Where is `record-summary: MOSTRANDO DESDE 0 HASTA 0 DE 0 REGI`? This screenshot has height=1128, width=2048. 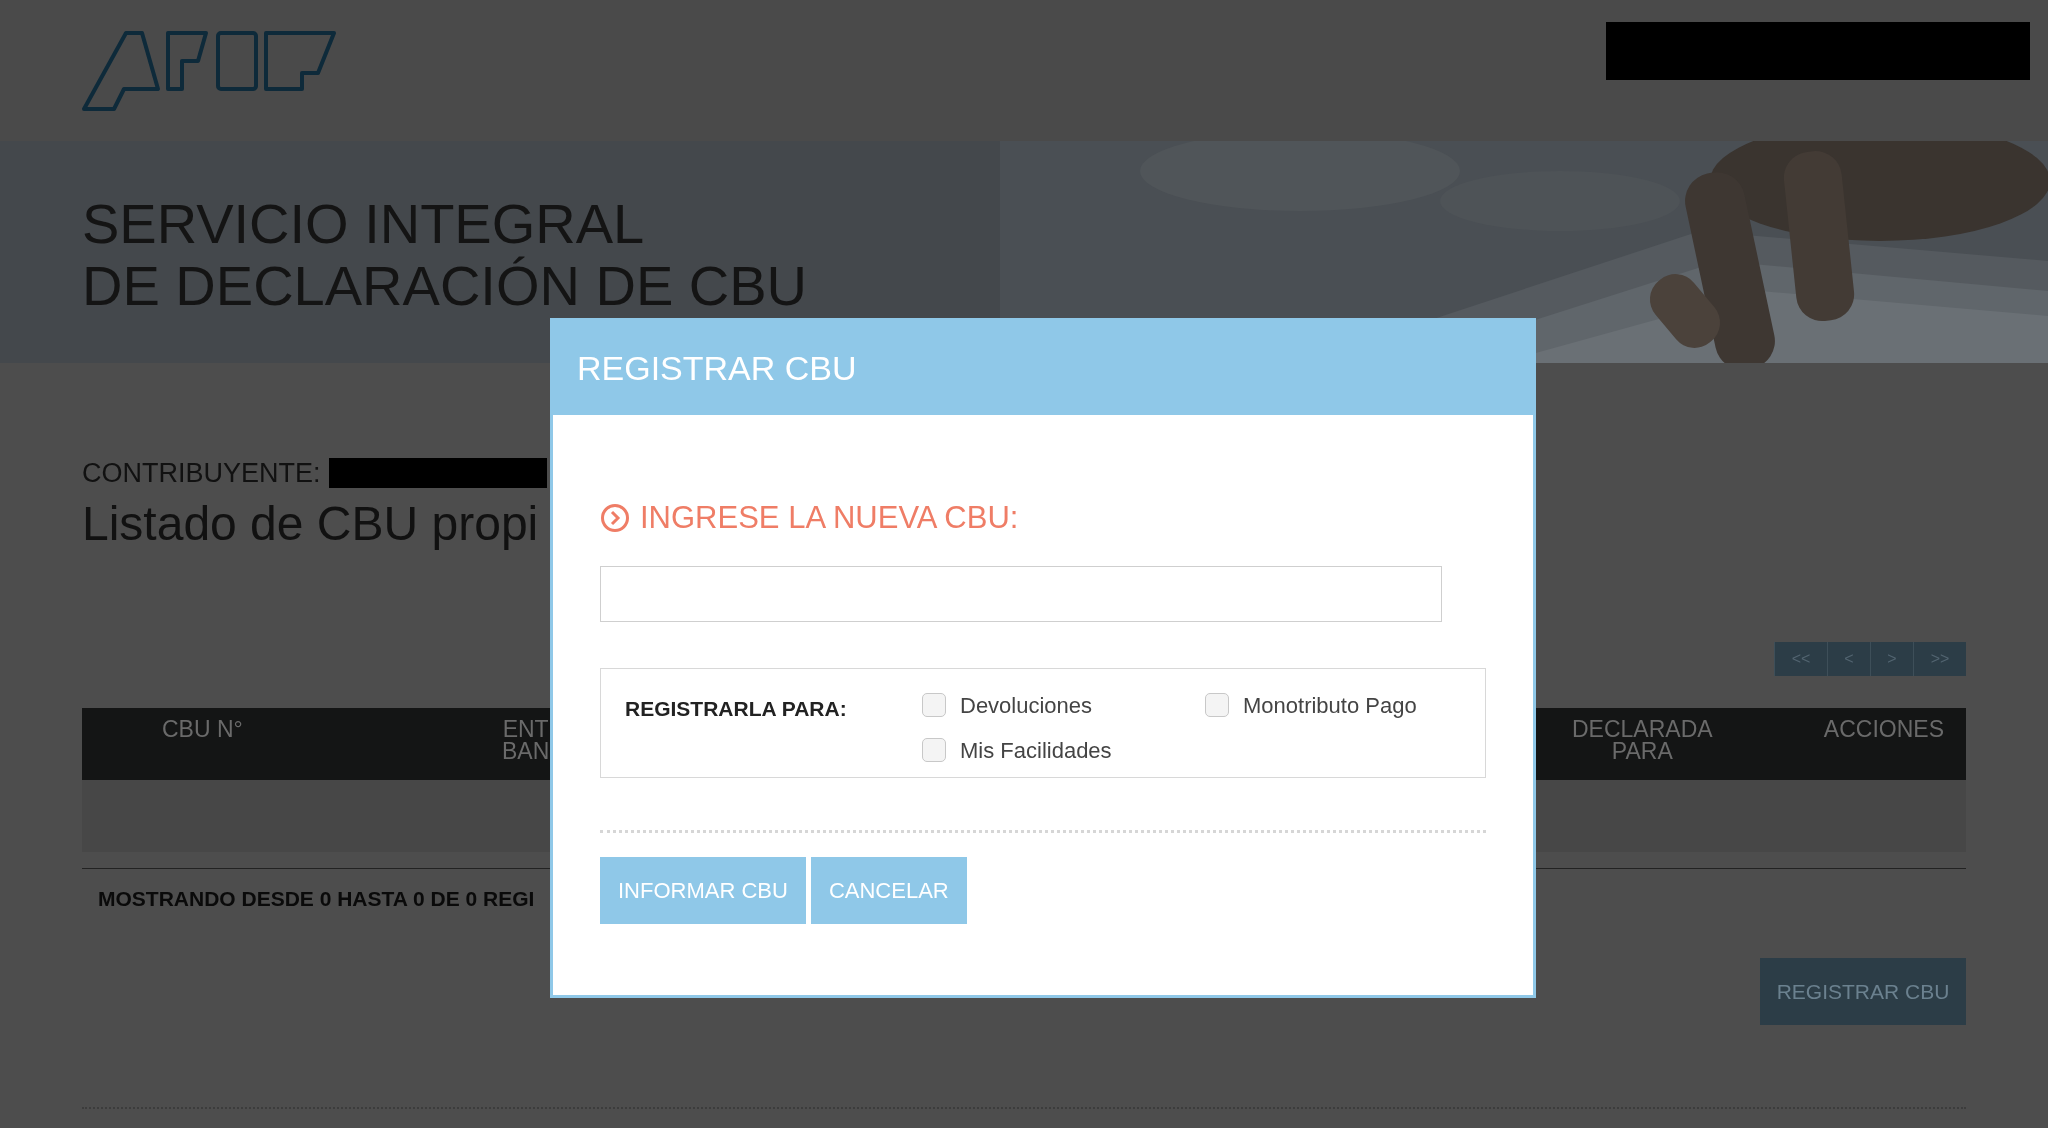
record-summary: MOSTRANDO DESDE 0 HASTA 0 DE 0 REGI is located at coordinates (316, 898).